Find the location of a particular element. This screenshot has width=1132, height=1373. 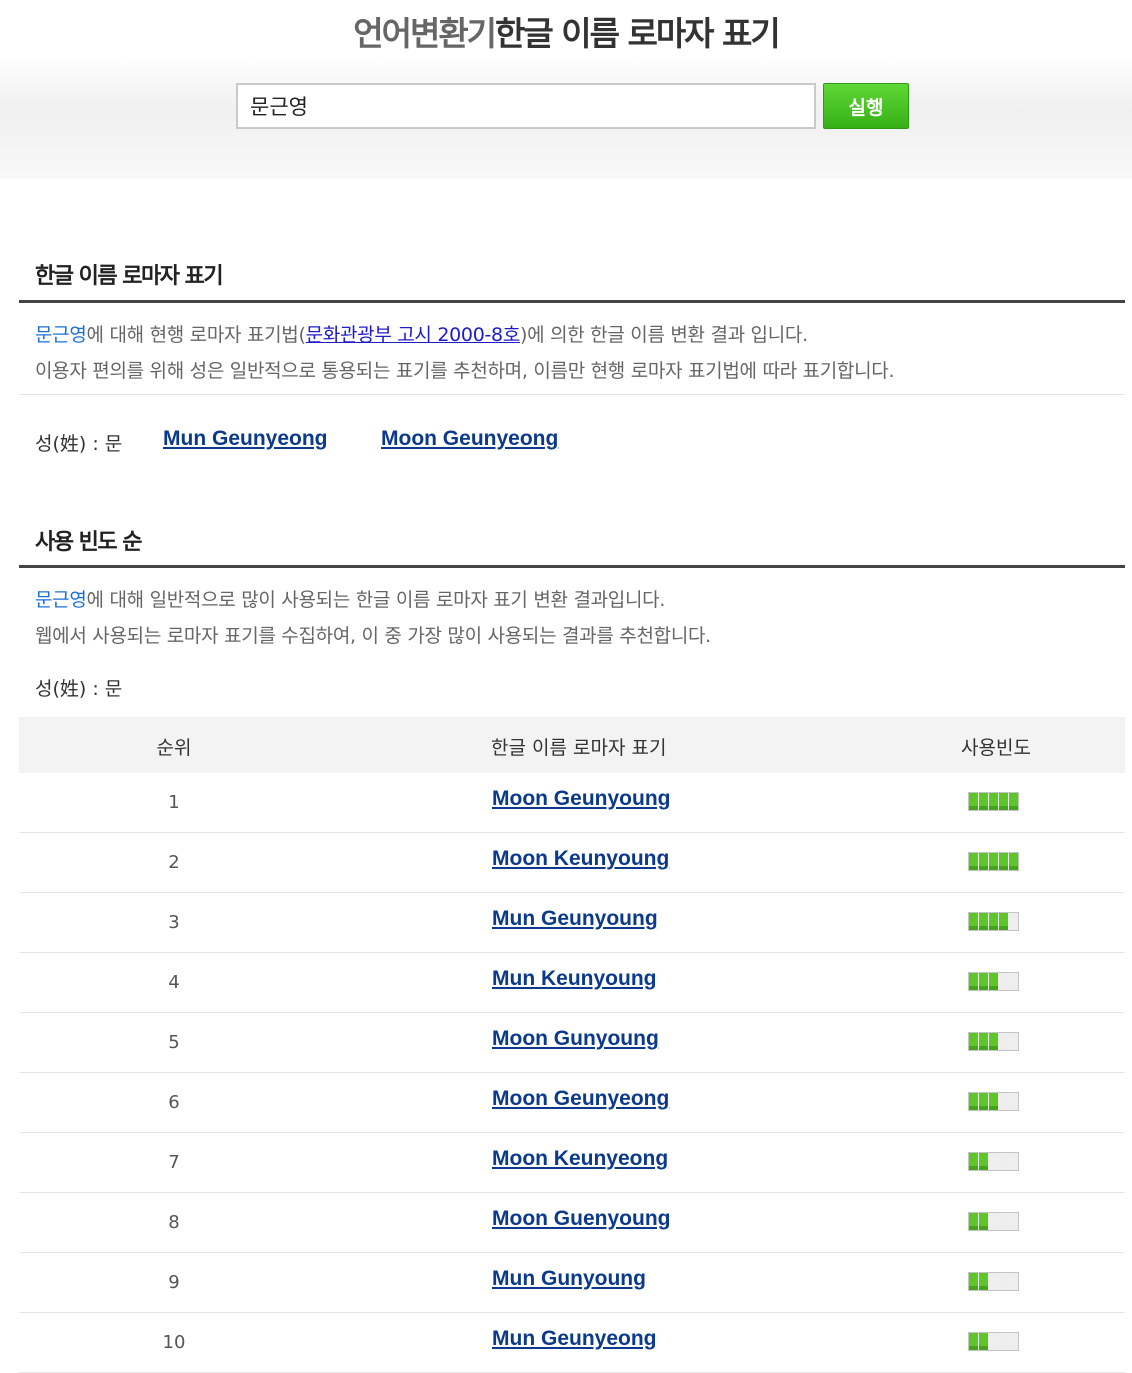

header: 언어변환기한글 이름 로마자 표기 실행 is located at coordinates (566, 89).